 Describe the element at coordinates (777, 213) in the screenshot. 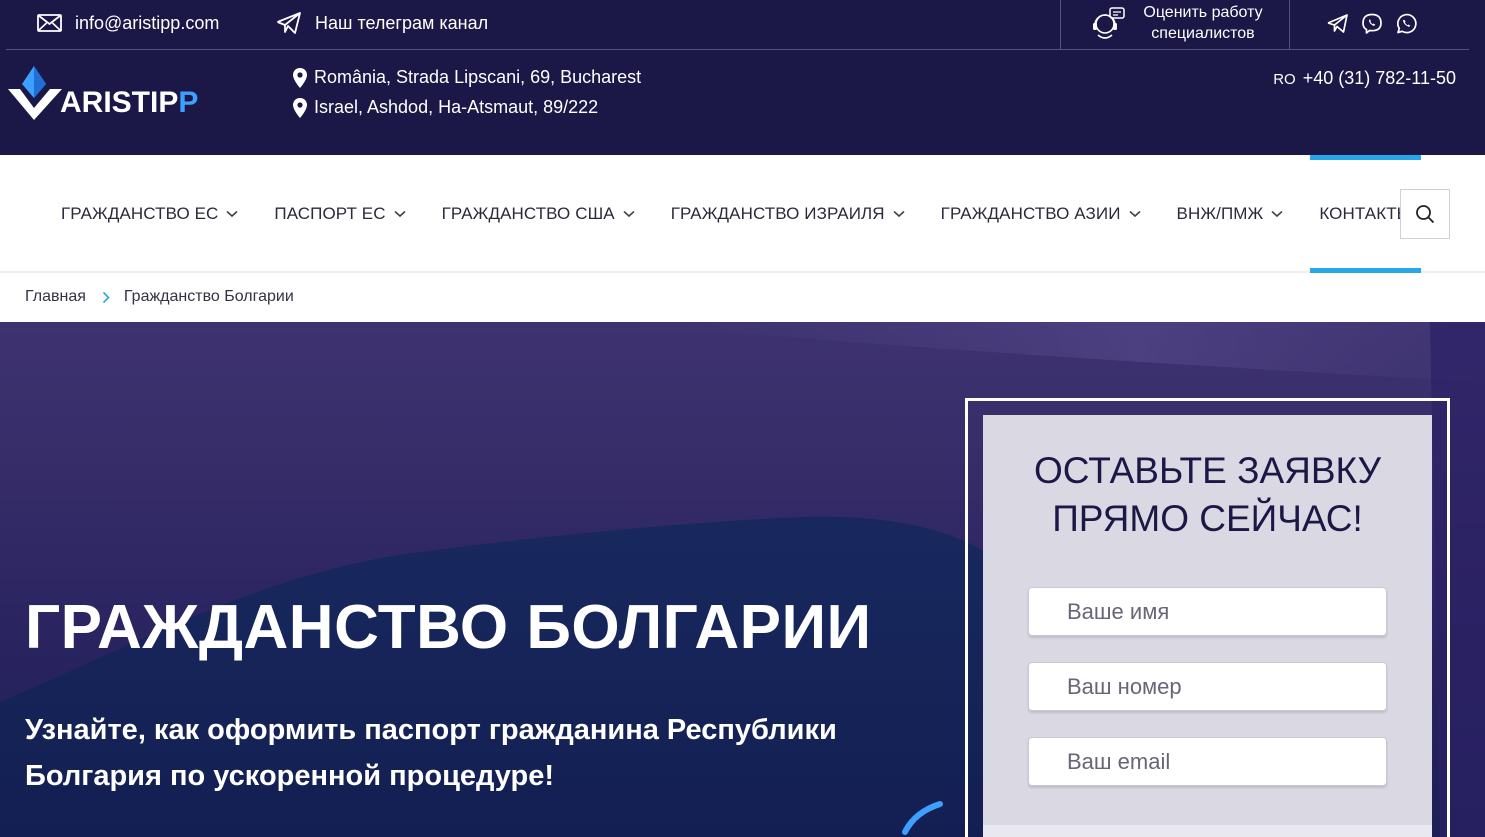

I see `nav-item-label: ГРАЖДАНСТВО ИЗРАИЛЯ` at that location.